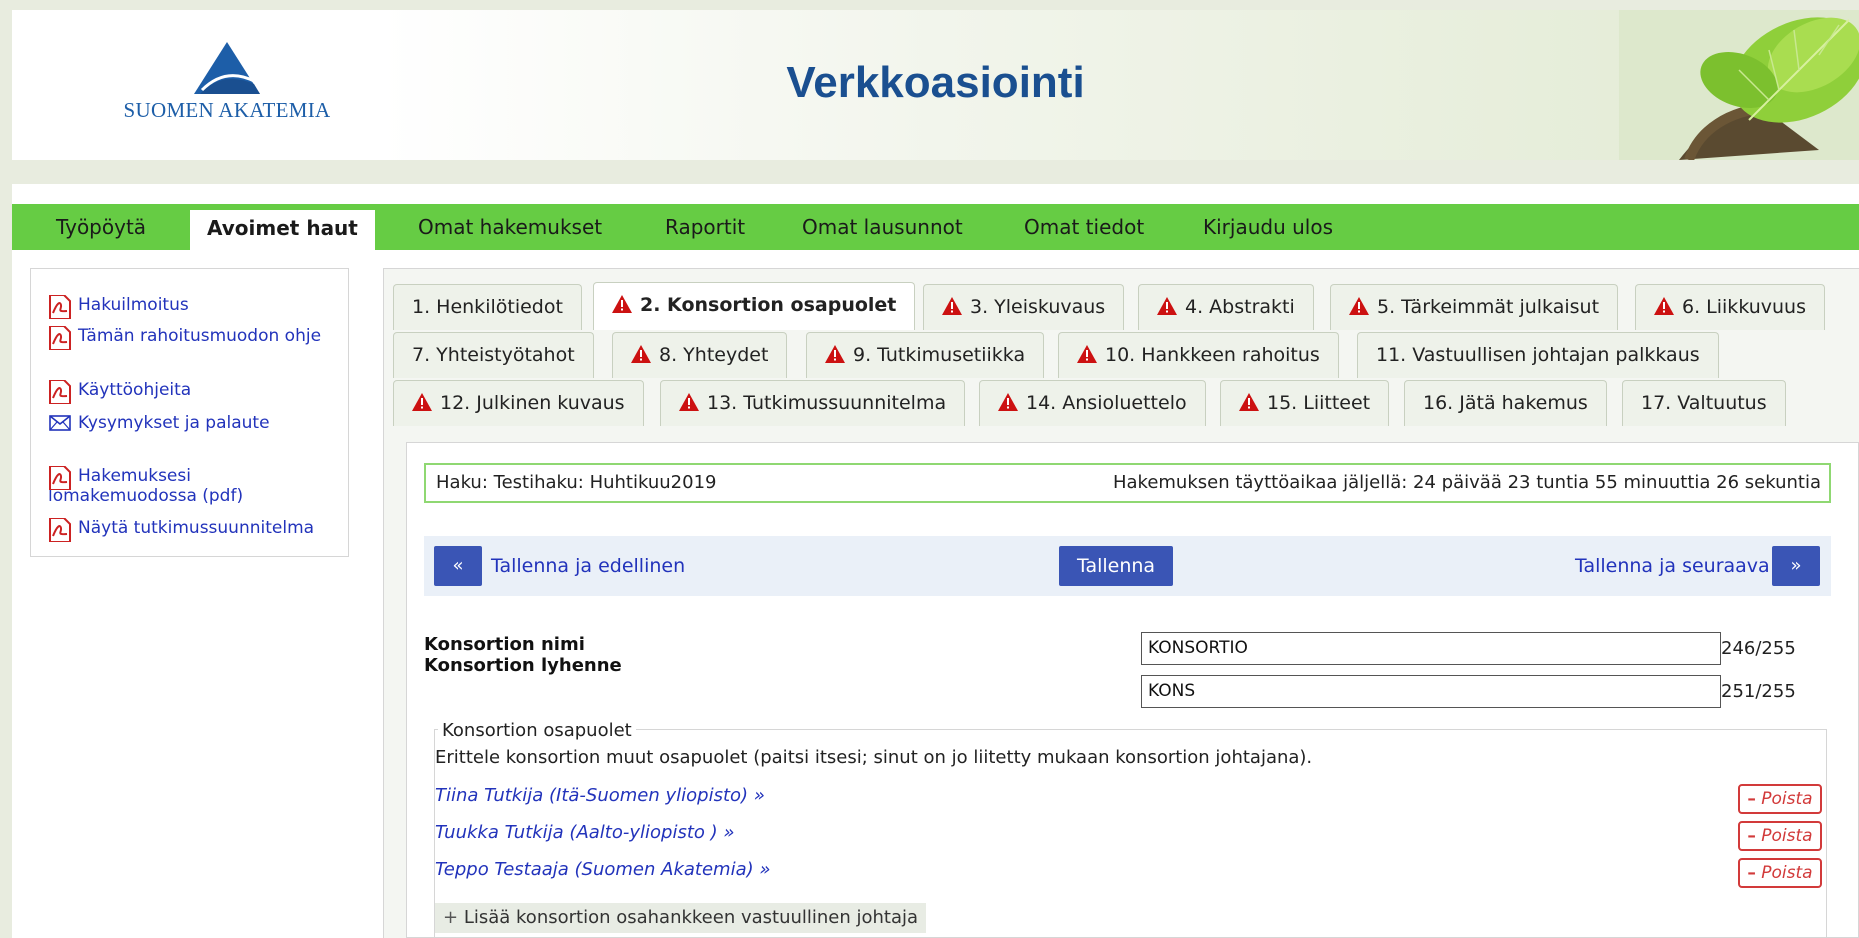 The image size is (1859, 938). Describe the element at coordinates (196, 528) in the screenshot. I see `sidebar-link-label: Näytä tutkimussuunnitelma` at that location.